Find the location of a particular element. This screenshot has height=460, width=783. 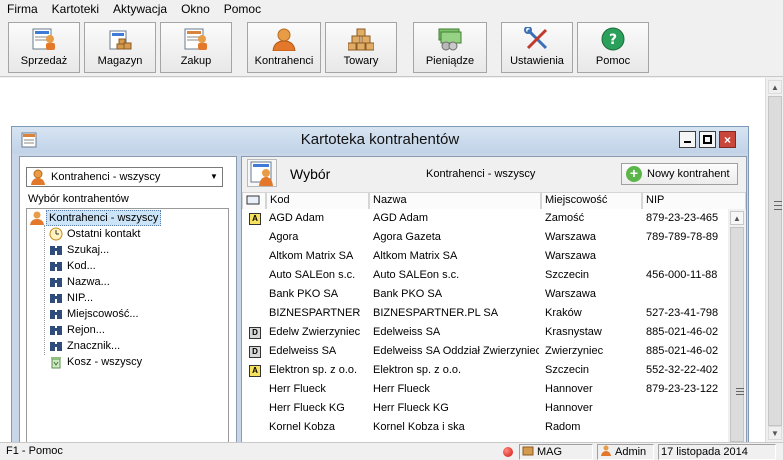

help-button: ? Pomoc is located at coordinates (613, 47).